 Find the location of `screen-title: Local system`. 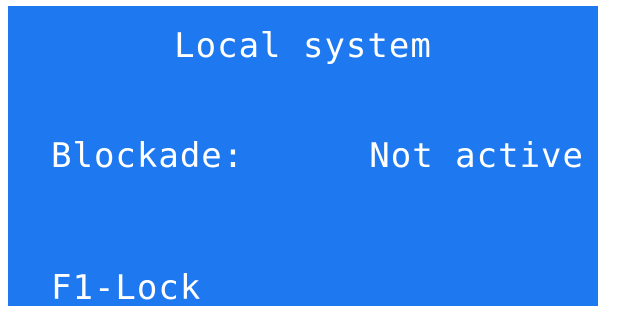

screen-title: Local system is located at coordinates (303, 46).